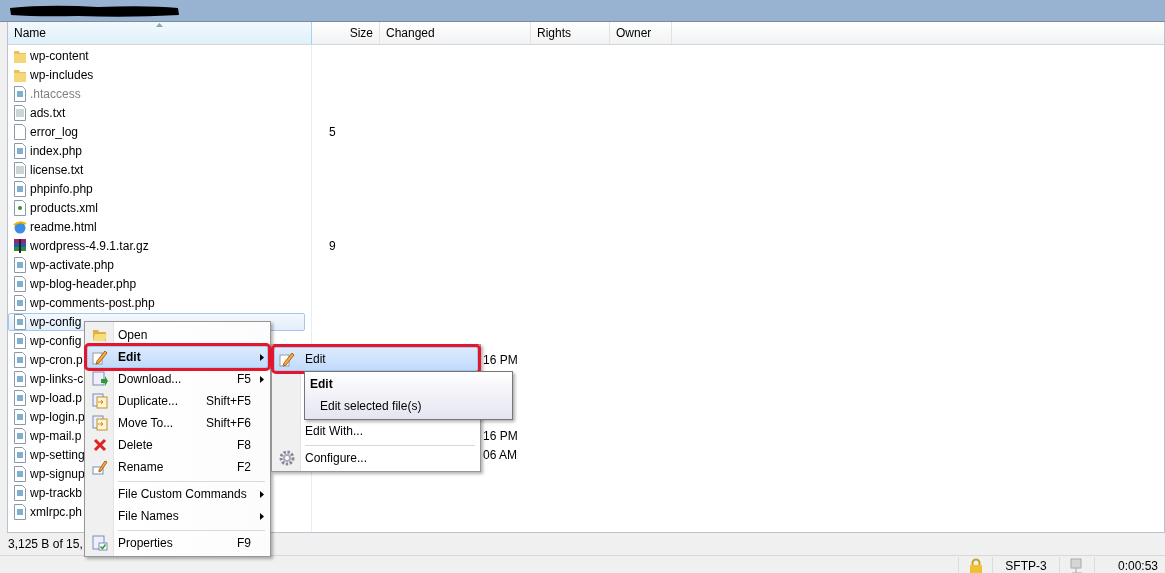  Describe the element at coordinates (55, 93) in the screenshot. I see `file-name: .htaccess` at that location.